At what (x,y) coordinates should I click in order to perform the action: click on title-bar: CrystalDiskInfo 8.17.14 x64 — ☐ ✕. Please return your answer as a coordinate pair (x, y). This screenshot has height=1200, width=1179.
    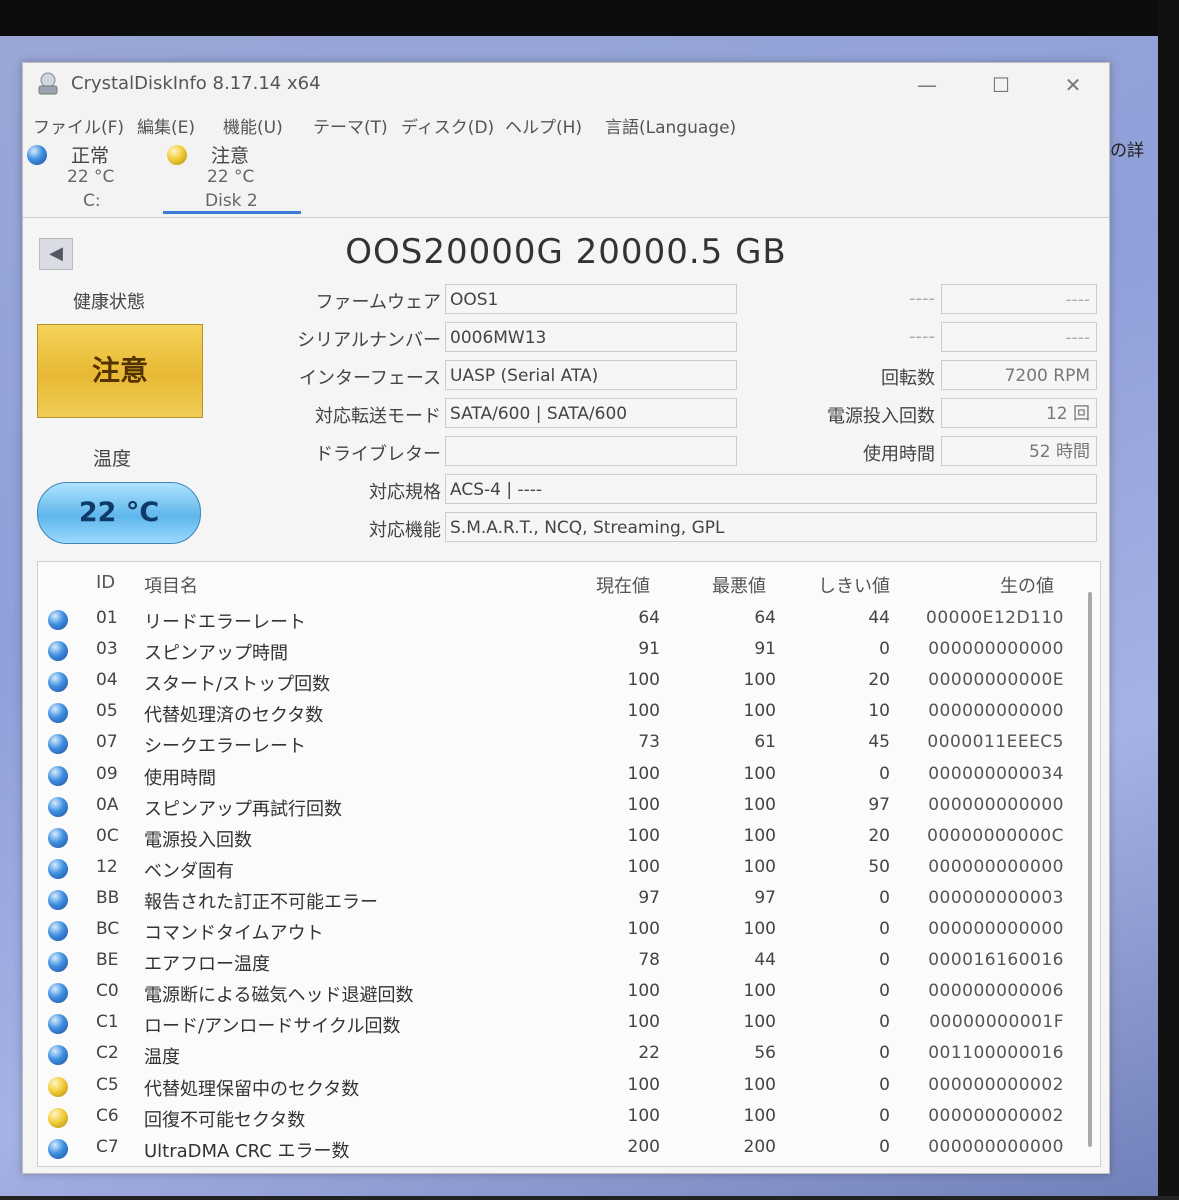
    Looking at the image, I should click on (566, 85).